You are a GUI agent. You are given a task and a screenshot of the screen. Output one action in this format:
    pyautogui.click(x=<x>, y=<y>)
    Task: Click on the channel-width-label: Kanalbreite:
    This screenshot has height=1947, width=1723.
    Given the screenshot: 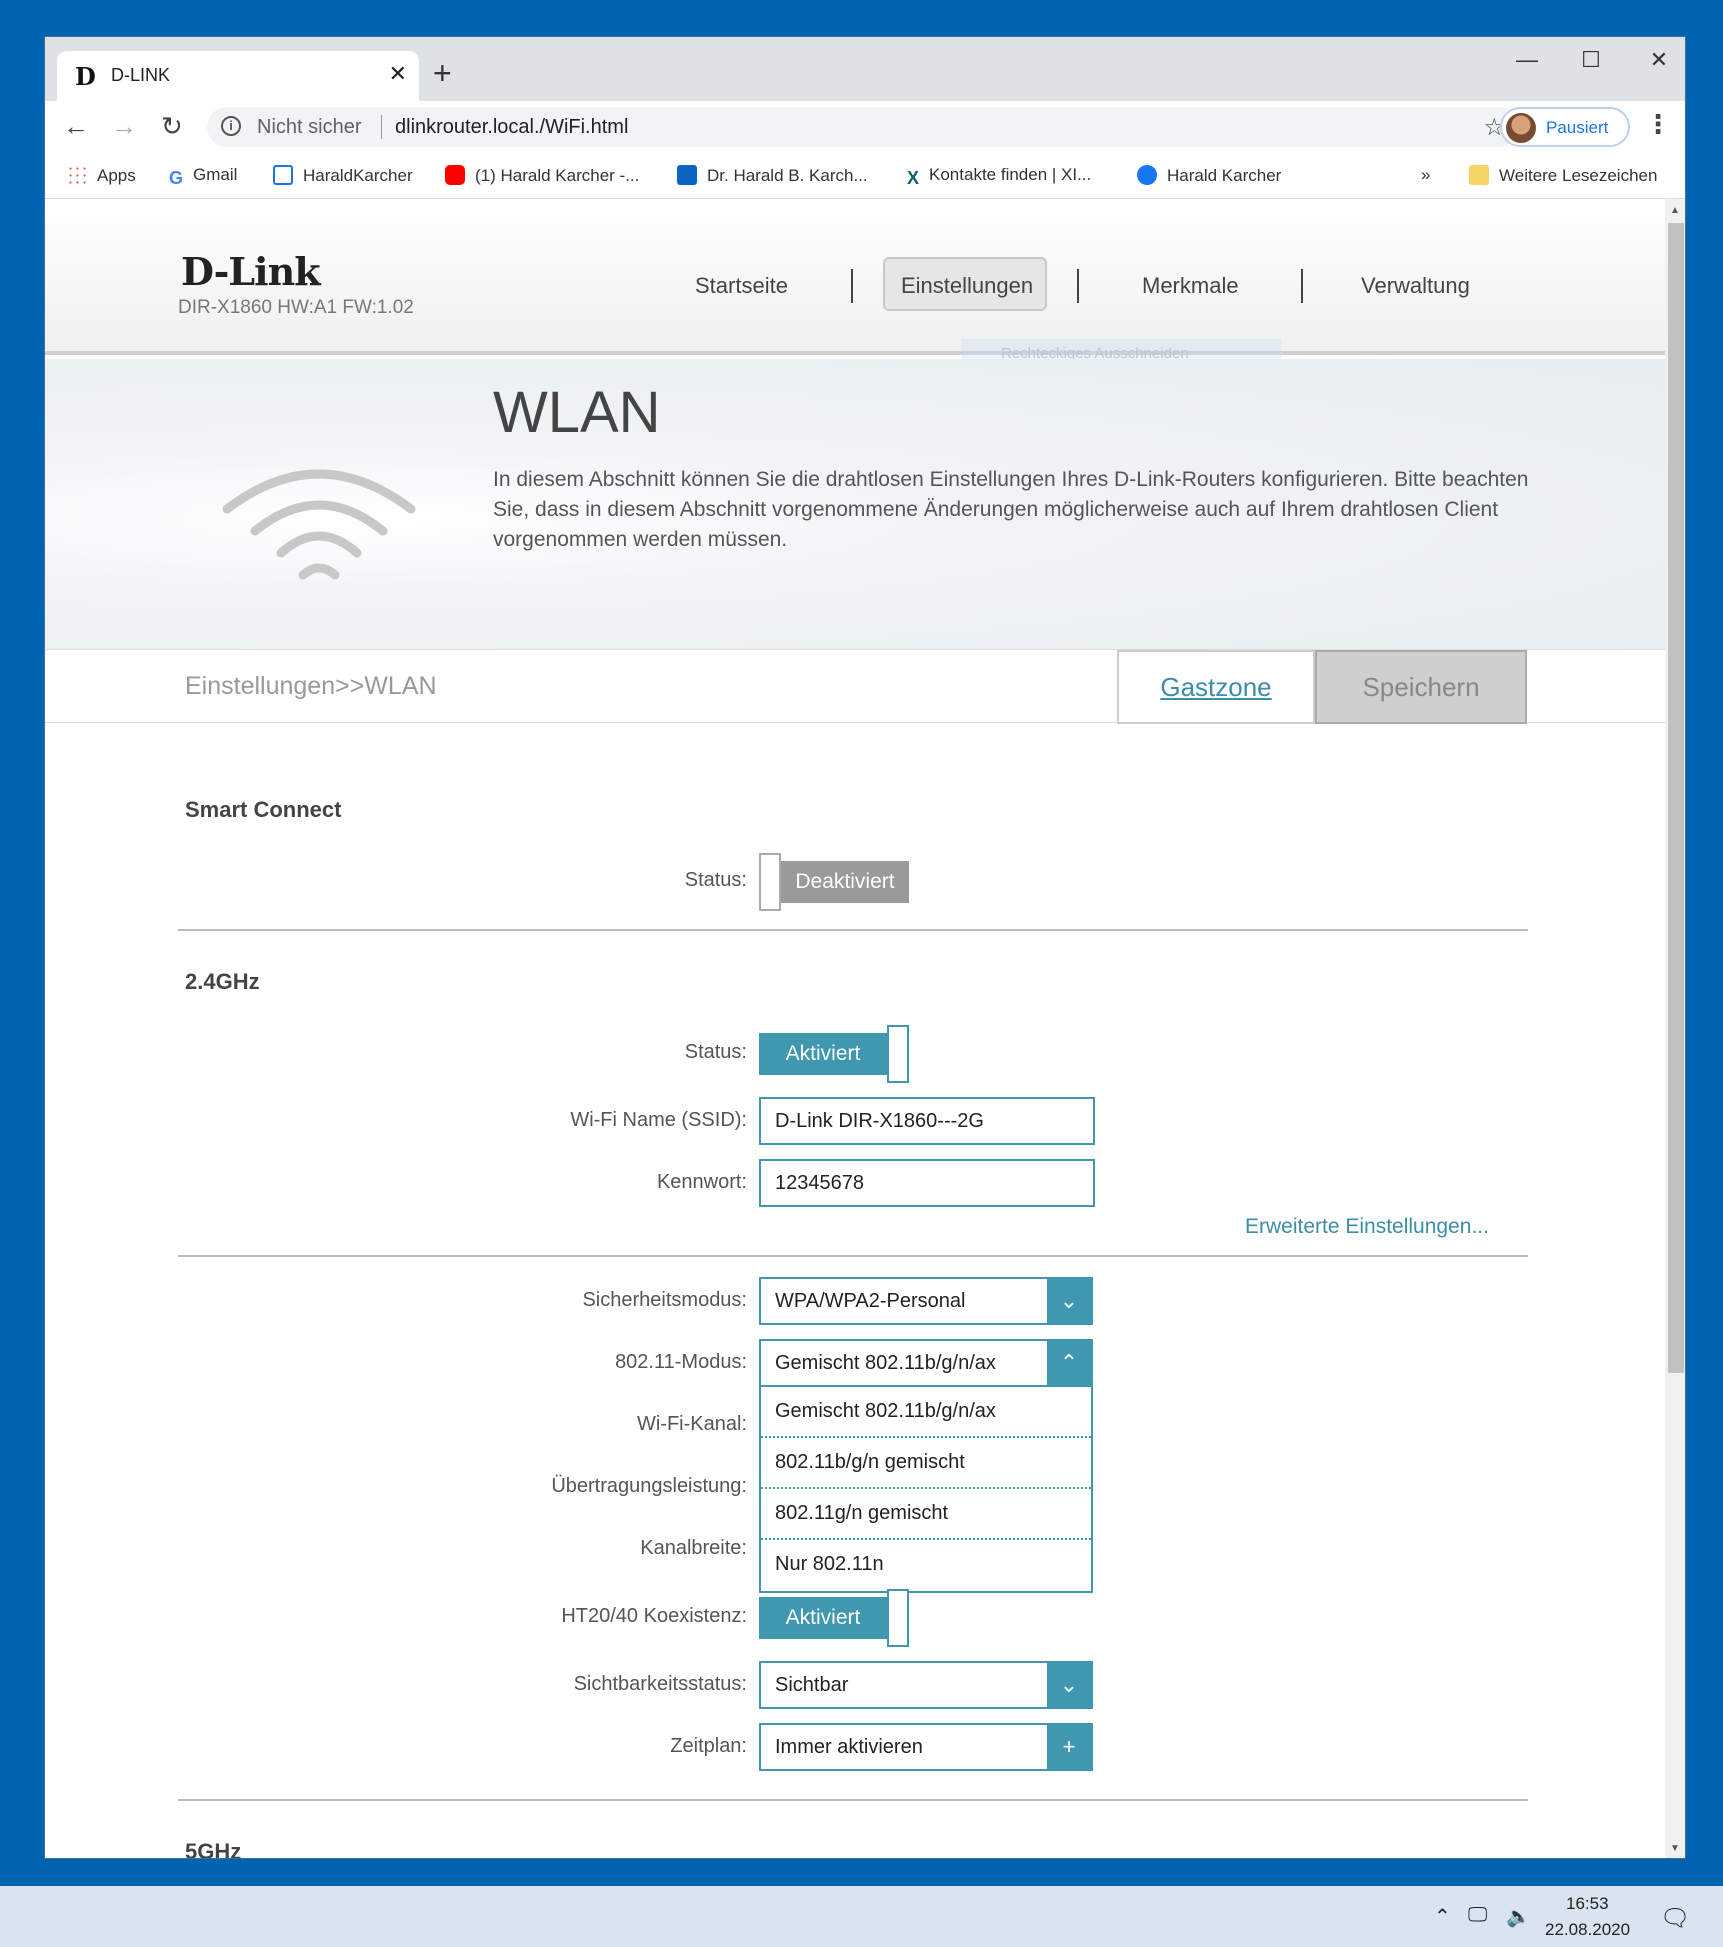 What is the action you would take?
    pyautogui.click(x=693, y=1548)
    